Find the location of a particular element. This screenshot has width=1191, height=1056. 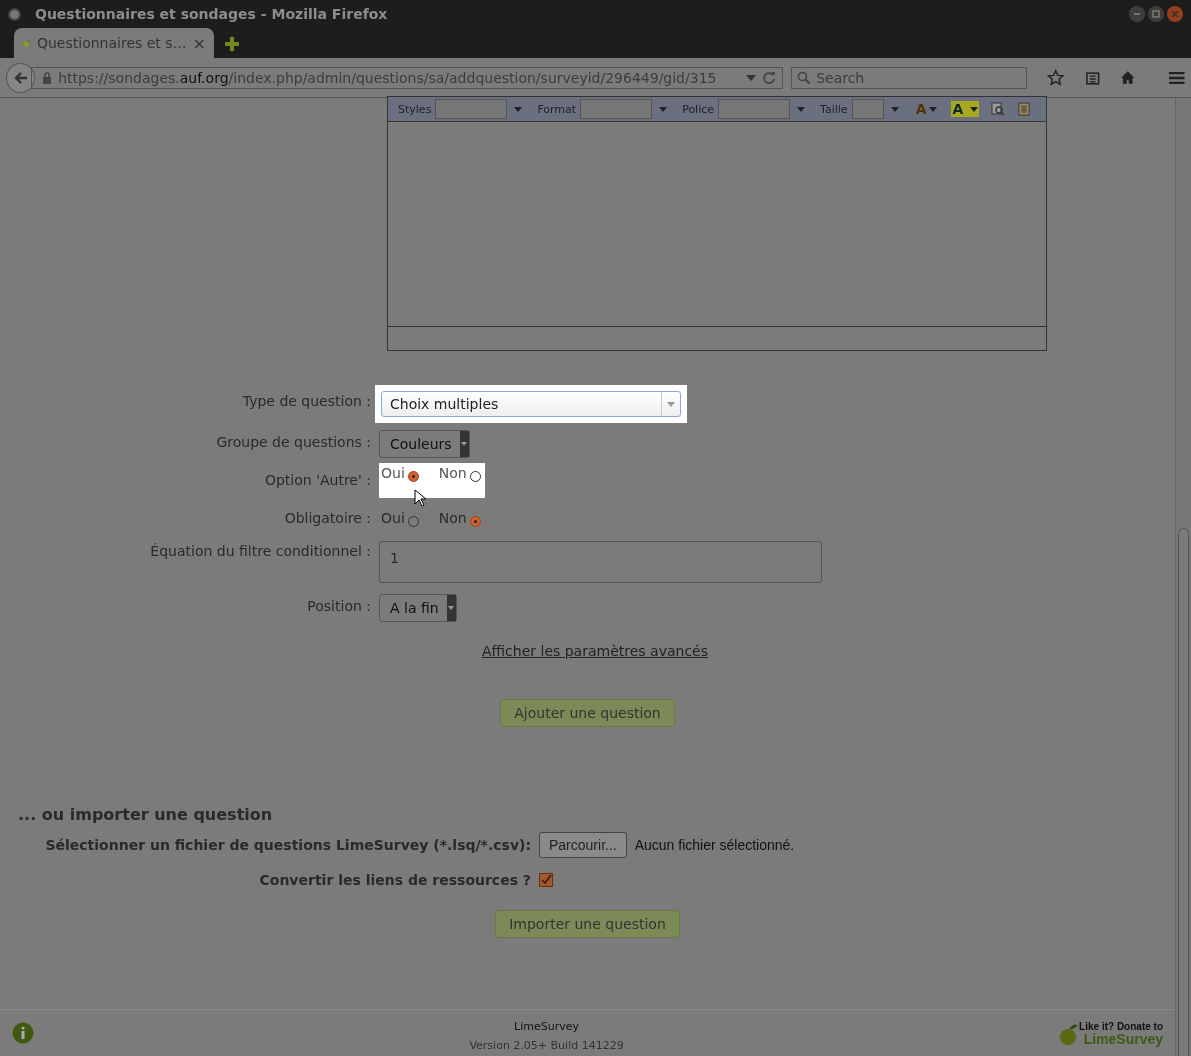

field-label: Équation du filtre conditionnel : is located at coordinates (260, 551).